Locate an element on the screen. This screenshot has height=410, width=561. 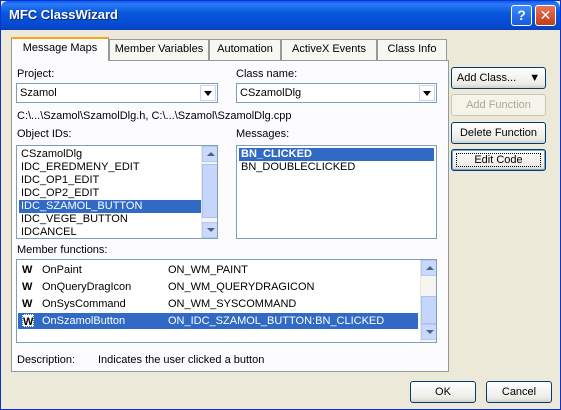
focus-rectangle is located at coordinates (498, 160).